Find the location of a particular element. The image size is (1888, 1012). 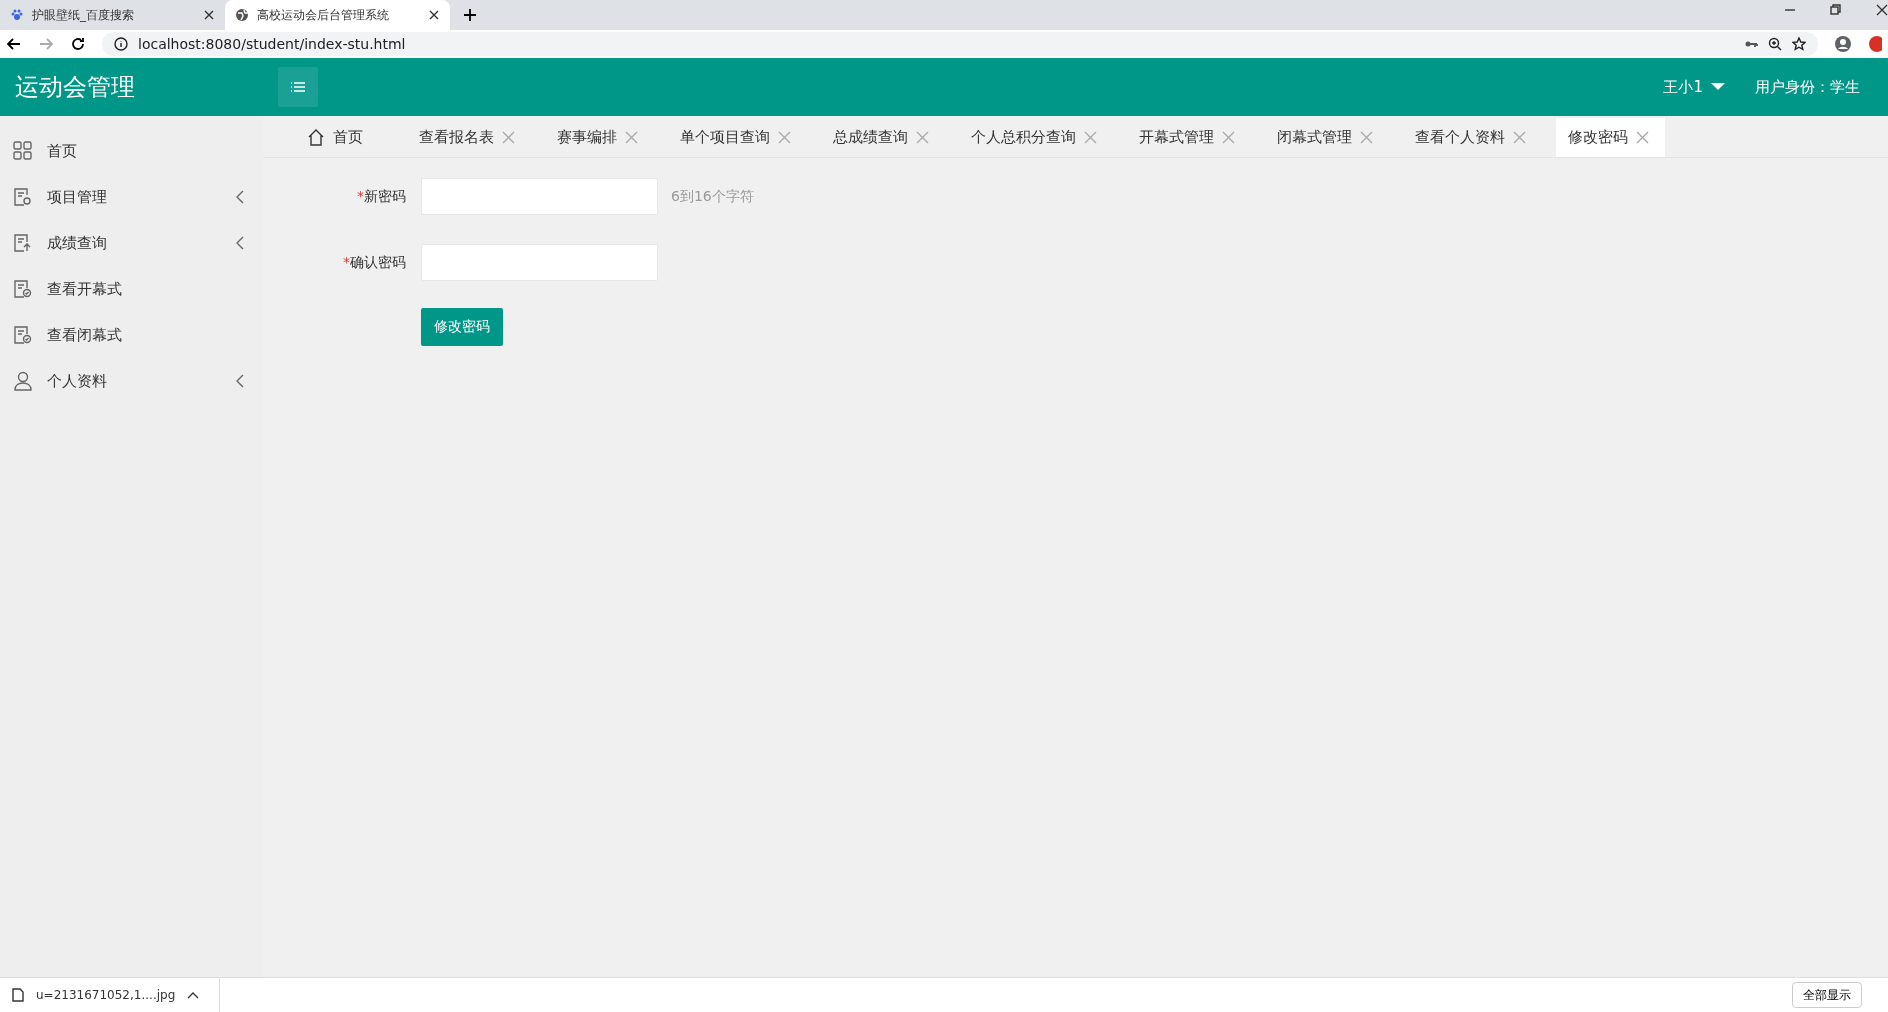

restore-icon is located at coordinates (1836, 10).